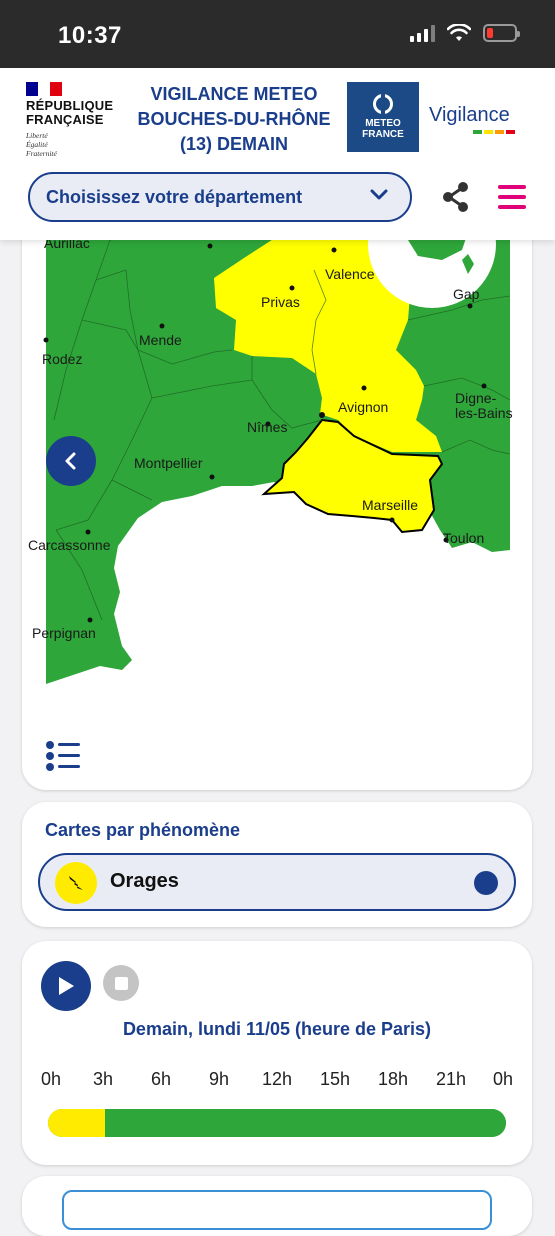 The width and height of the screenshot is (555, 1236). I want to click on chevron-down-icon, so click(379, 194).